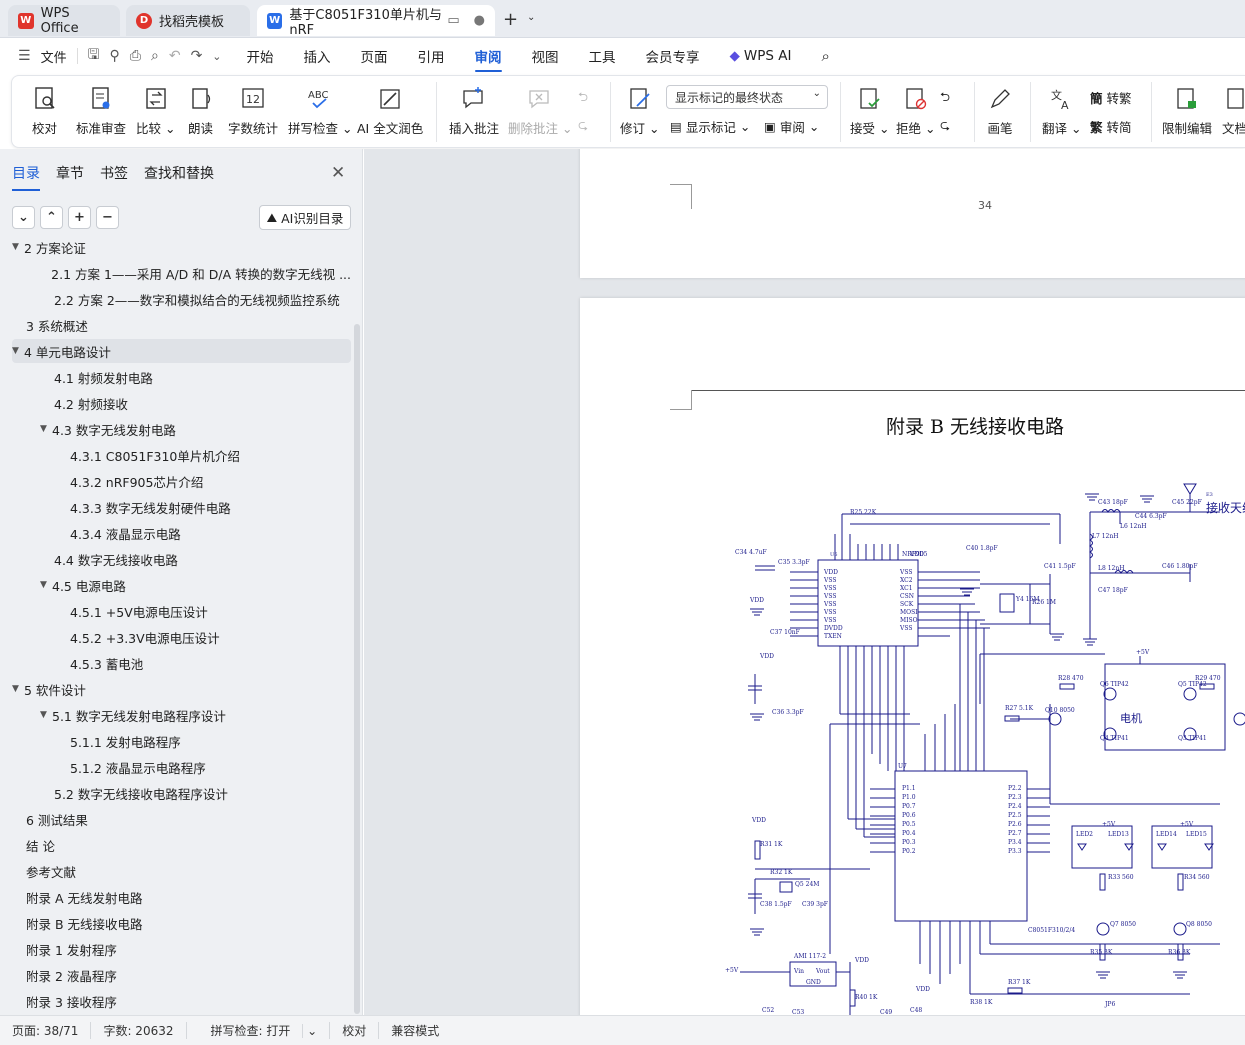 The width and height of the screenshot is (1245, 1045). What do you see at coordinates (181, 845) in the screenshot?
I see `toc-item: 结 论` at bounding box center [181, 845].